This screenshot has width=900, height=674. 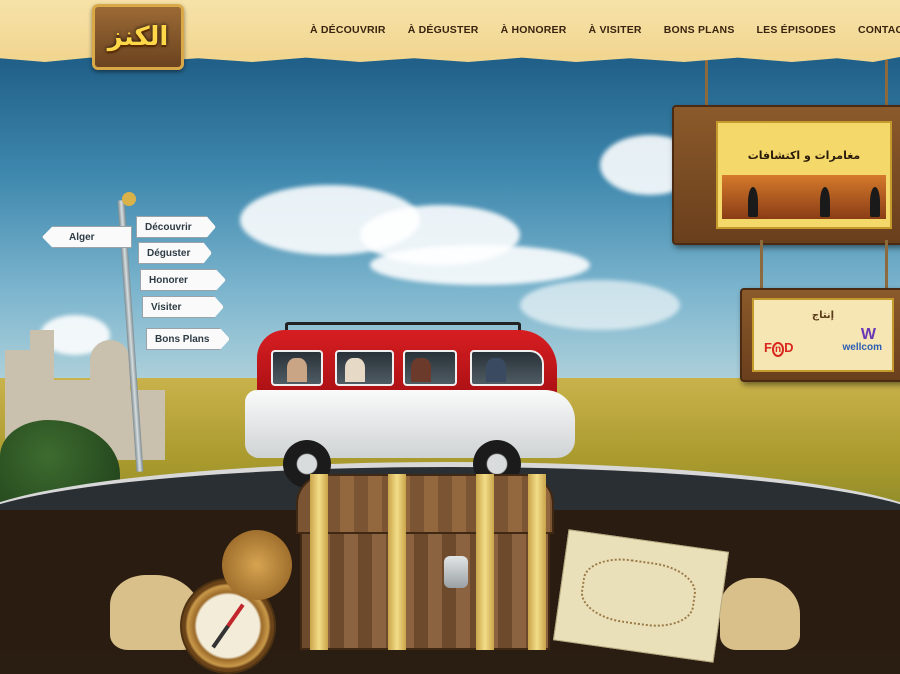 What do you see at coordinates (348, 30) in the screenshot?
I see `nav-a-decouvrir: À DÉCOUVRIR` at bounding box center [348, 30].